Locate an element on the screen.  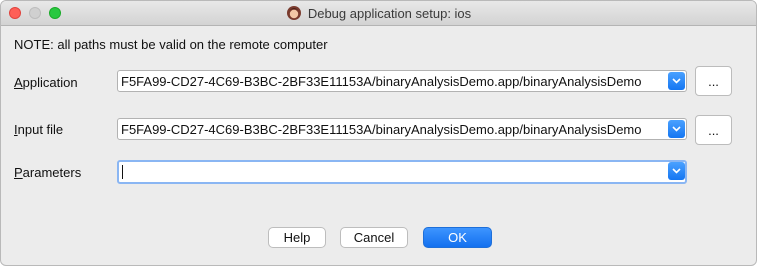
window-title: Debug application setup: ios is located at coordinates (389, 13).